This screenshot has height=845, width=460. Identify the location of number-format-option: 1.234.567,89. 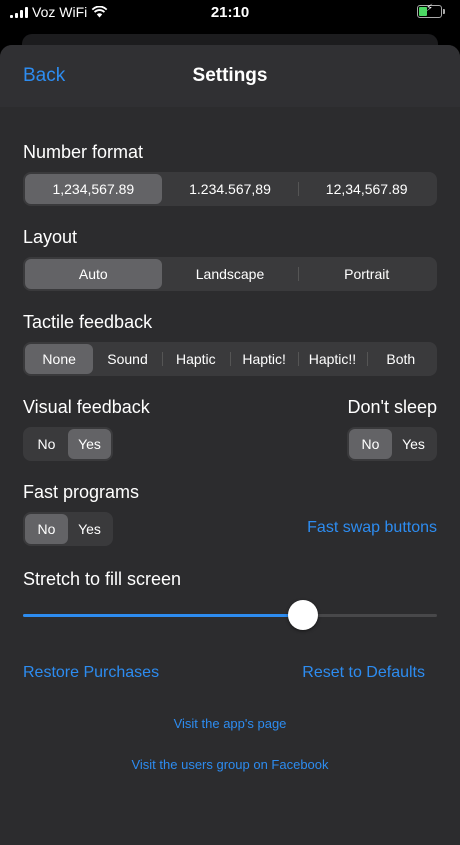
(230, 189).